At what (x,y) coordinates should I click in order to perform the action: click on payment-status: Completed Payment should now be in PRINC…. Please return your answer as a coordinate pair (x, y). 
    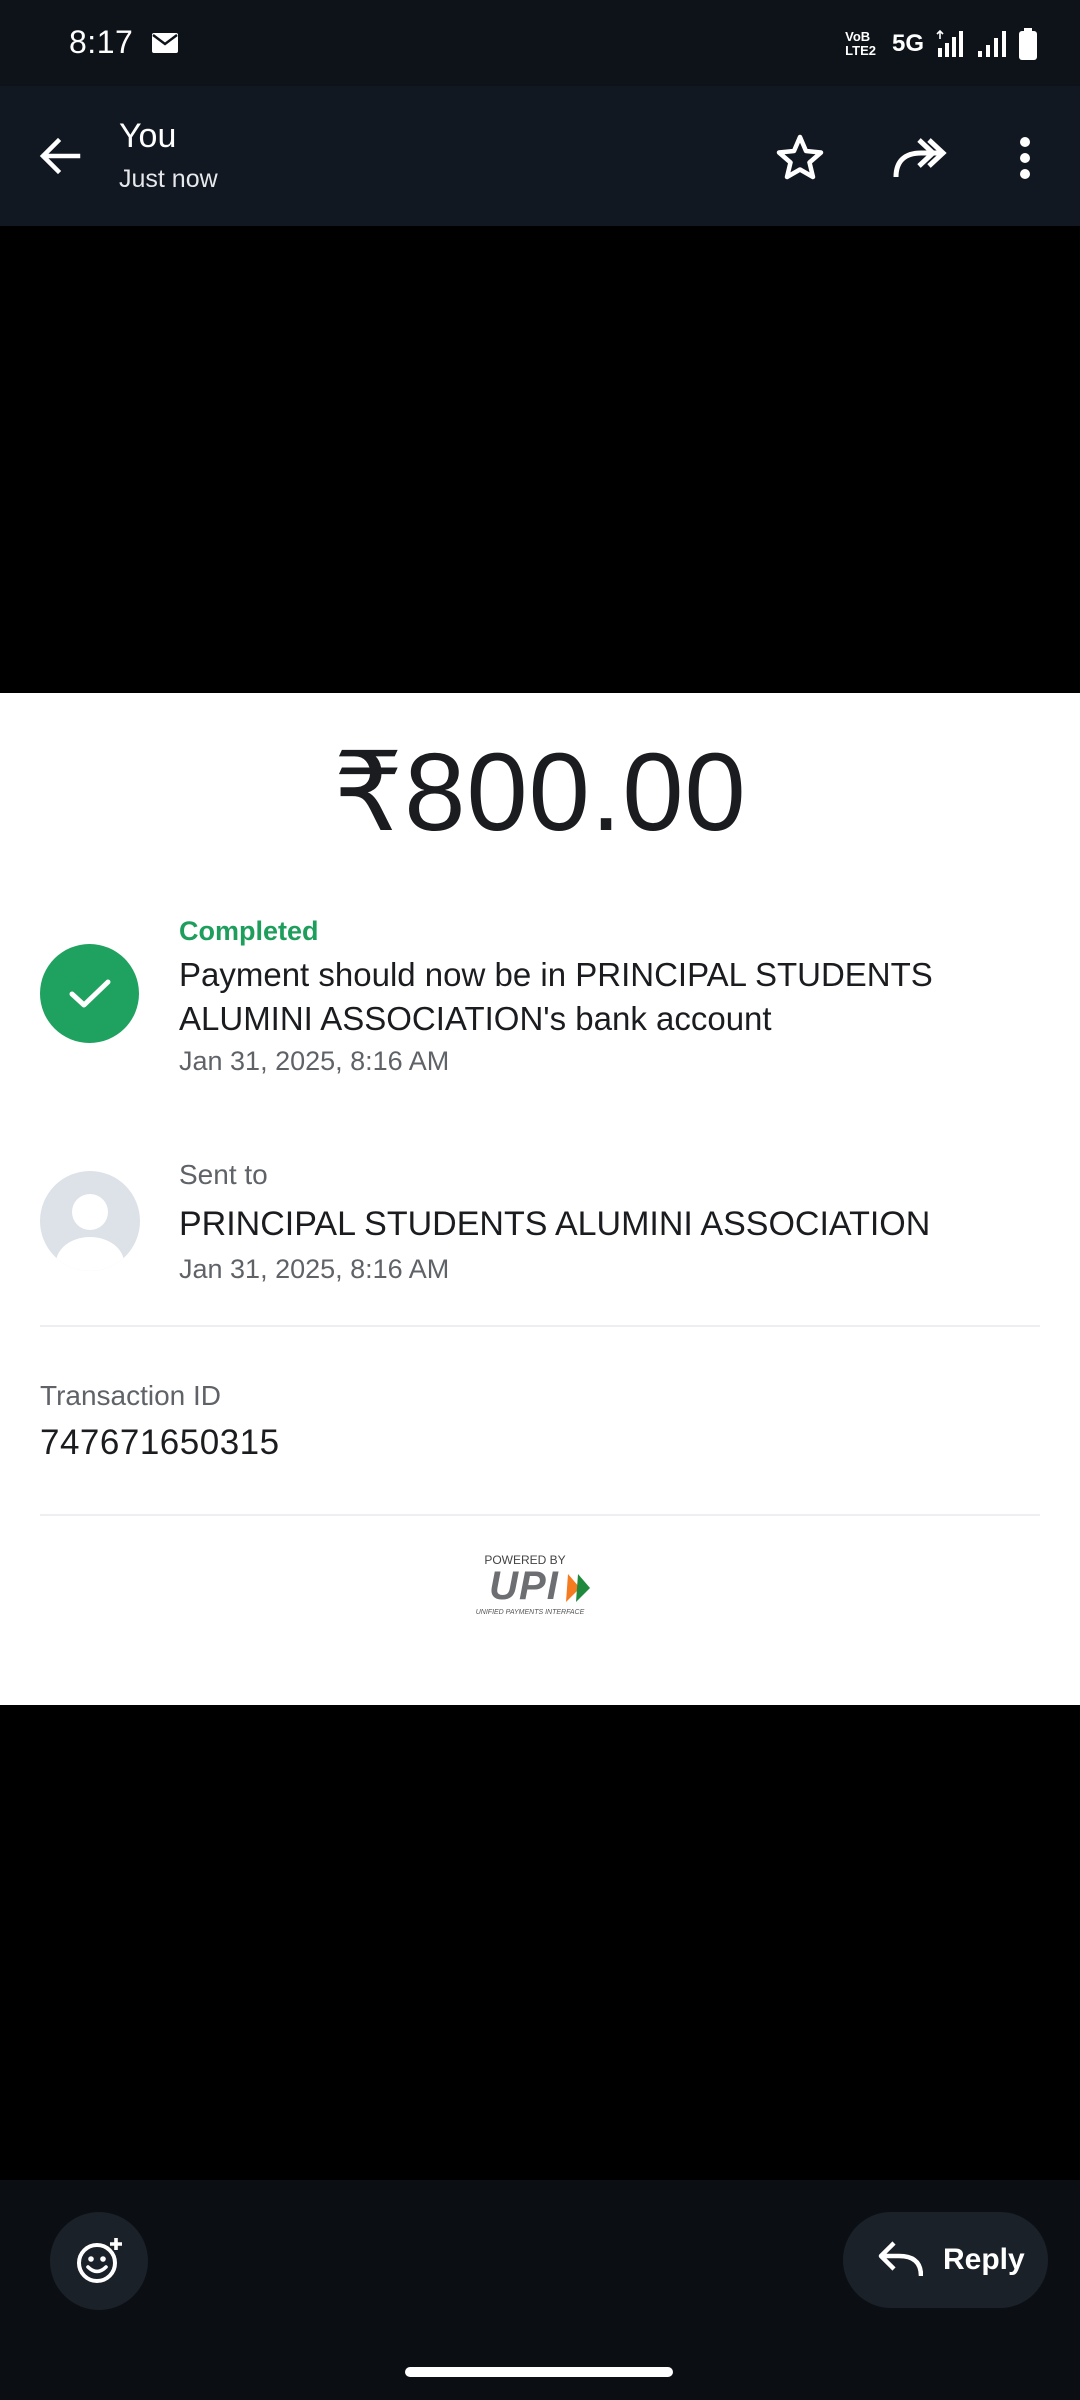
    Looking at the image, I should click on (609, 996).